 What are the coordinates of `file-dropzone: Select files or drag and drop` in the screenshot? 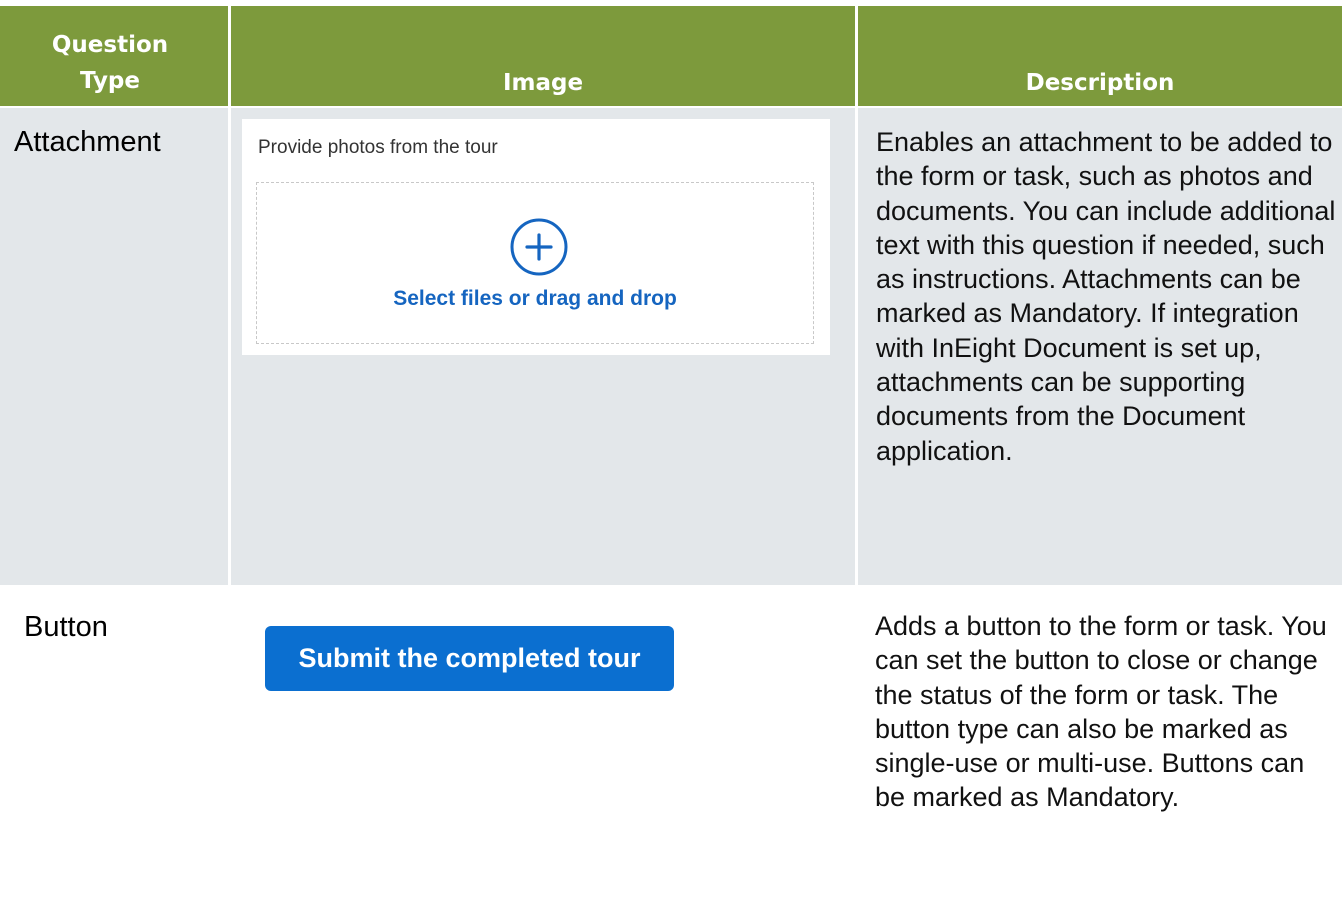 It's located at (535, 263).